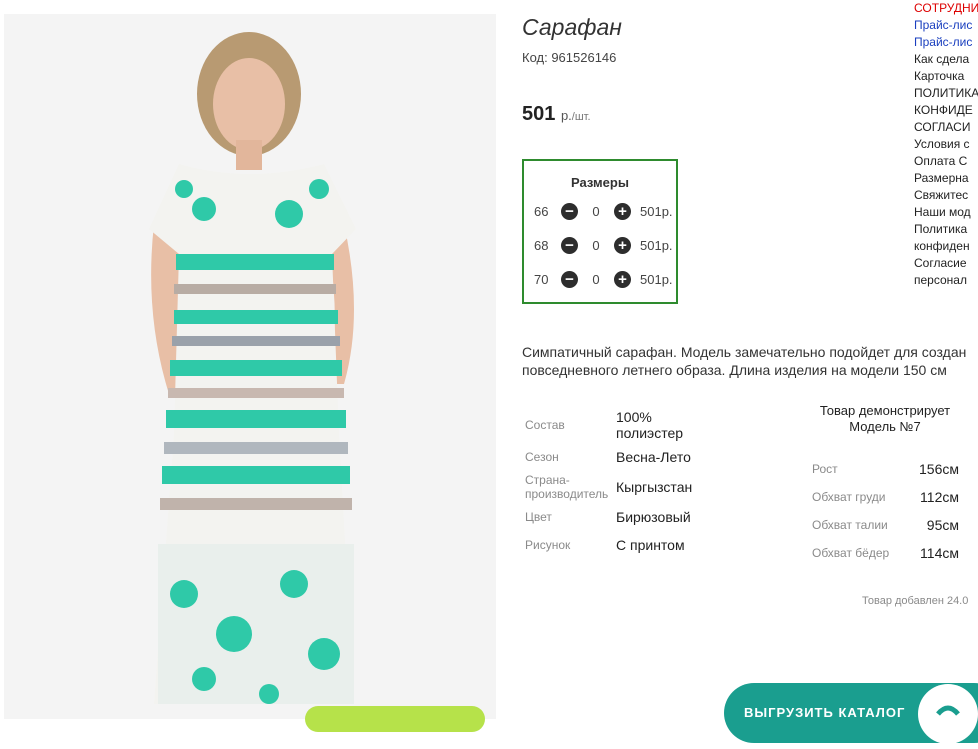 The image size is (978, 749). Describe the element at coordinates (946, 280) in the screenshot. I see `menu-link: персонал` at that location.